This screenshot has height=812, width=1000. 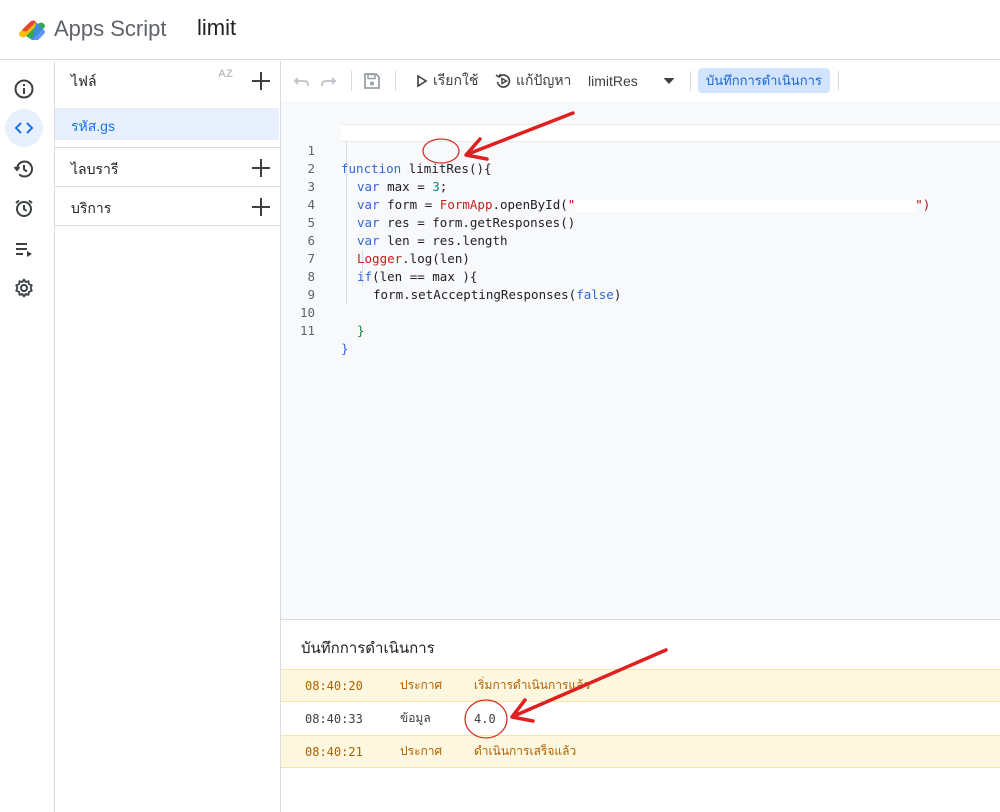 What do you see at coordinates (422, 81) in the screenshot?
I see `play-icon` at bounding box center [422, 81].